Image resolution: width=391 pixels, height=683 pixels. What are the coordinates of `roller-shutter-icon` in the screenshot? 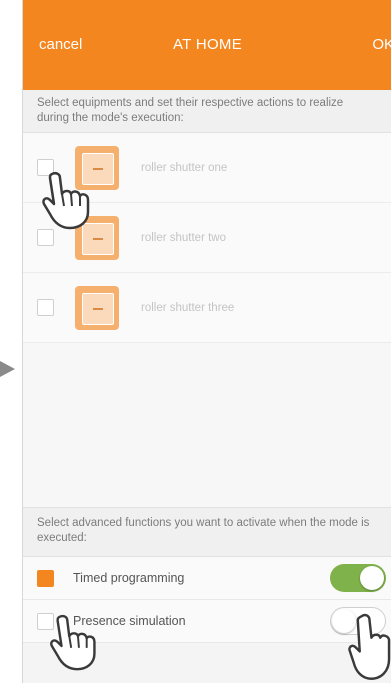 It's located at (97, 307).